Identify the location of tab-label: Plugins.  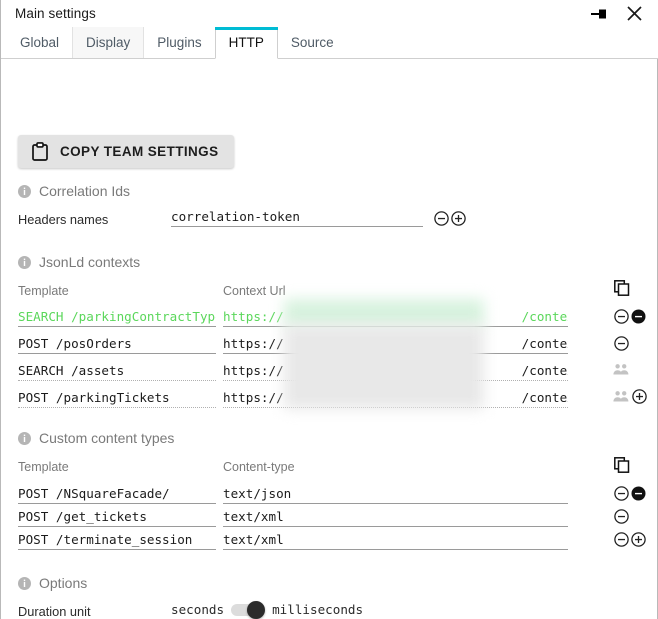
(179, 42).